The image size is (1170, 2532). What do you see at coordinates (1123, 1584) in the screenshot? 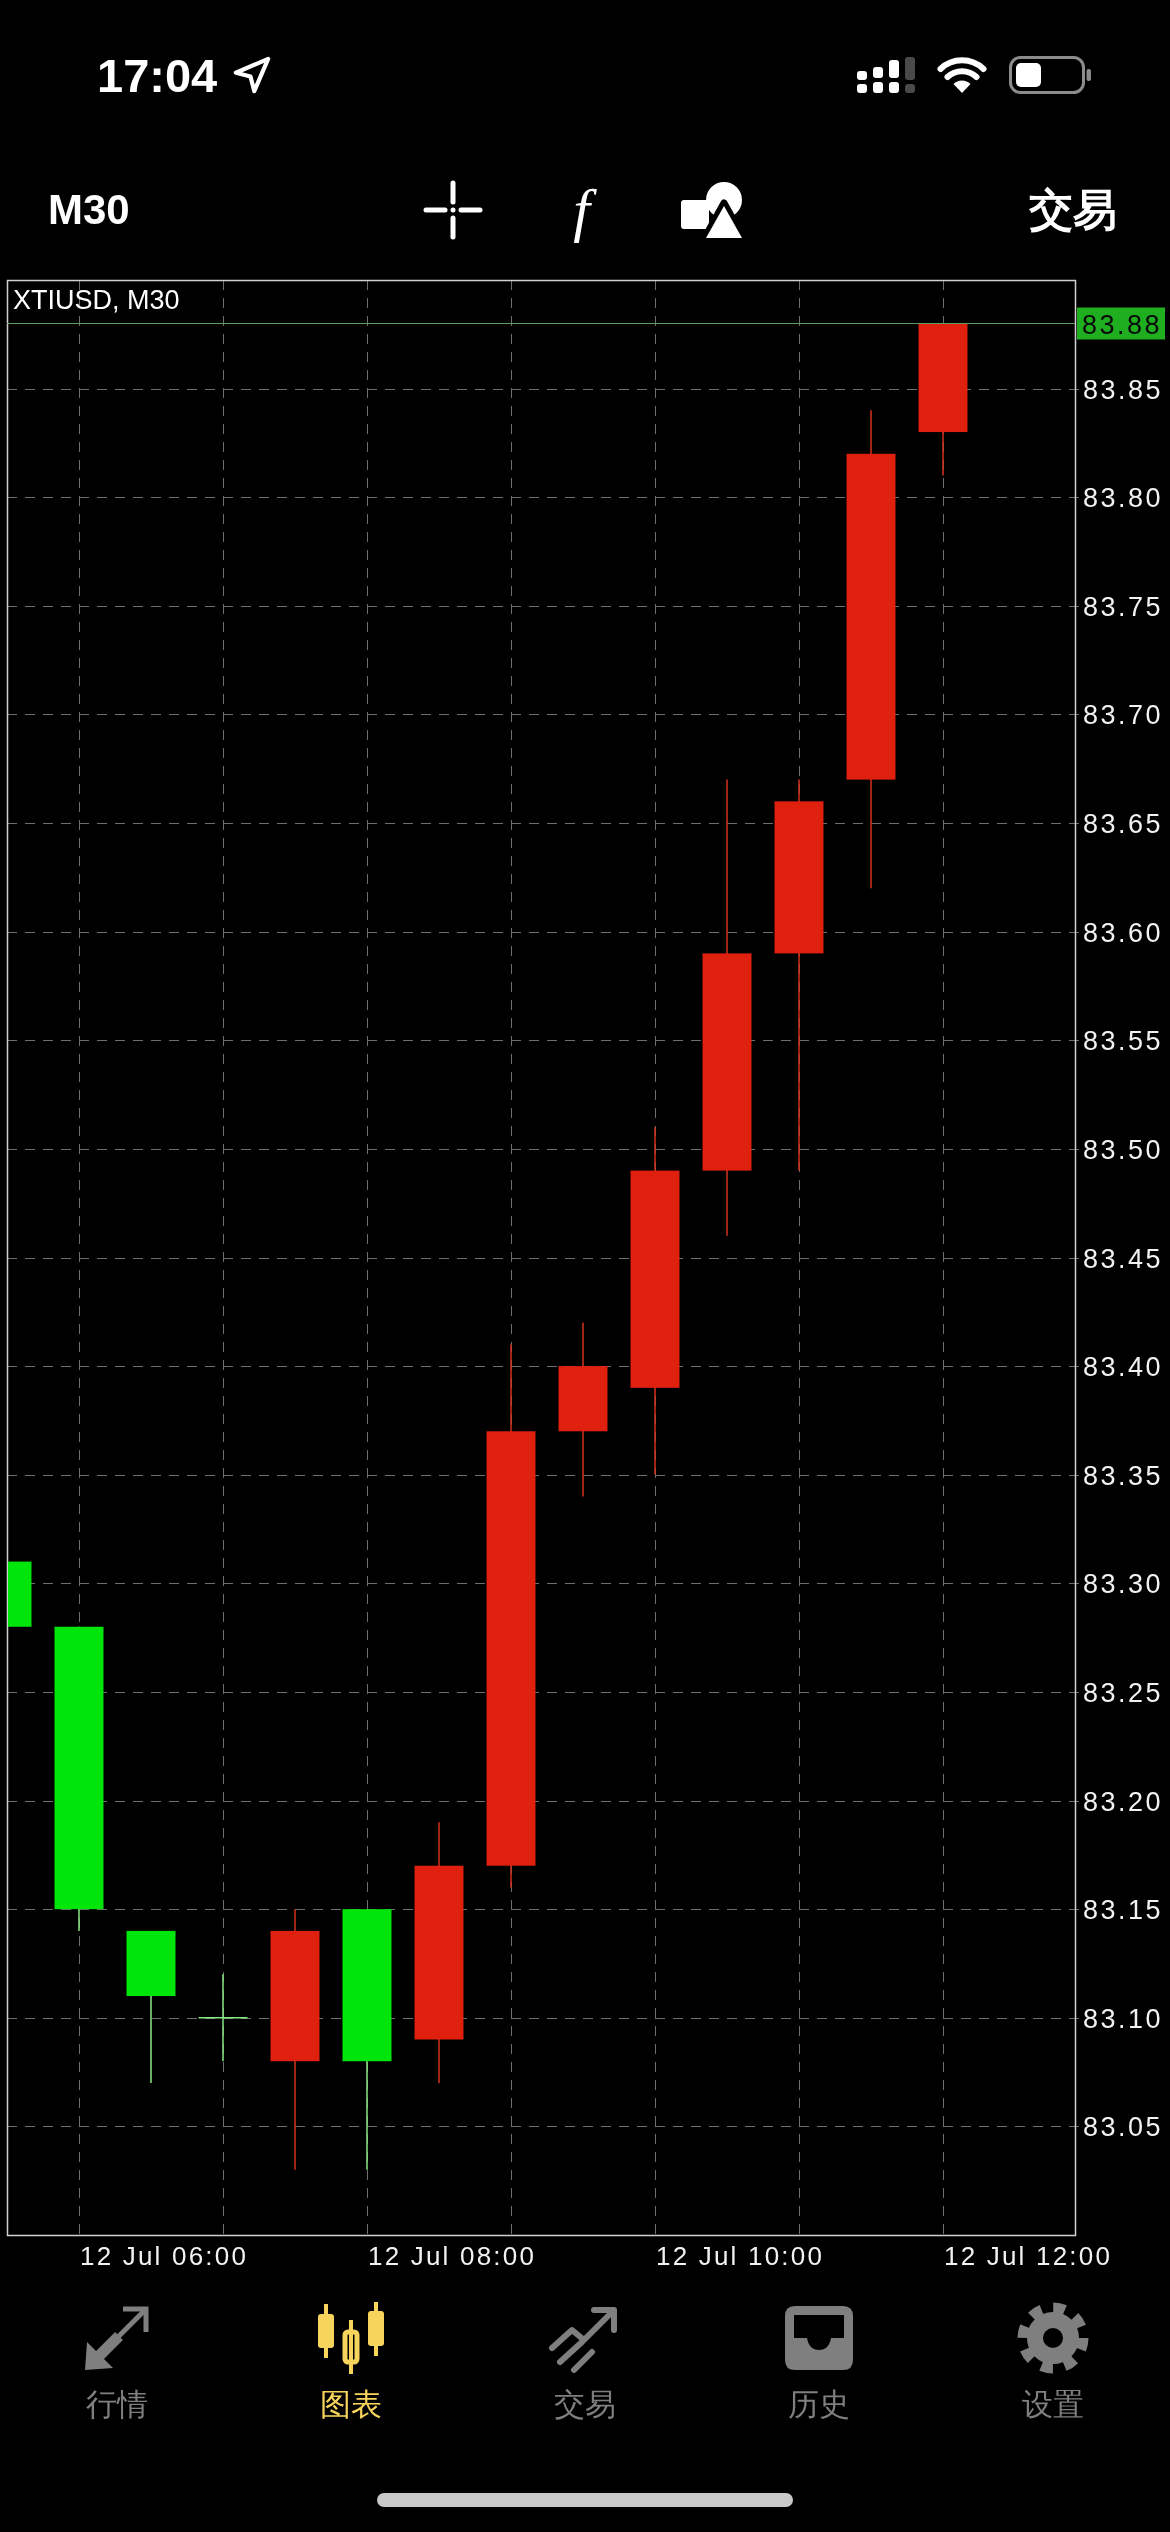
I see `price-axis-label: 83.30` at bounding box center [1123, 1584].